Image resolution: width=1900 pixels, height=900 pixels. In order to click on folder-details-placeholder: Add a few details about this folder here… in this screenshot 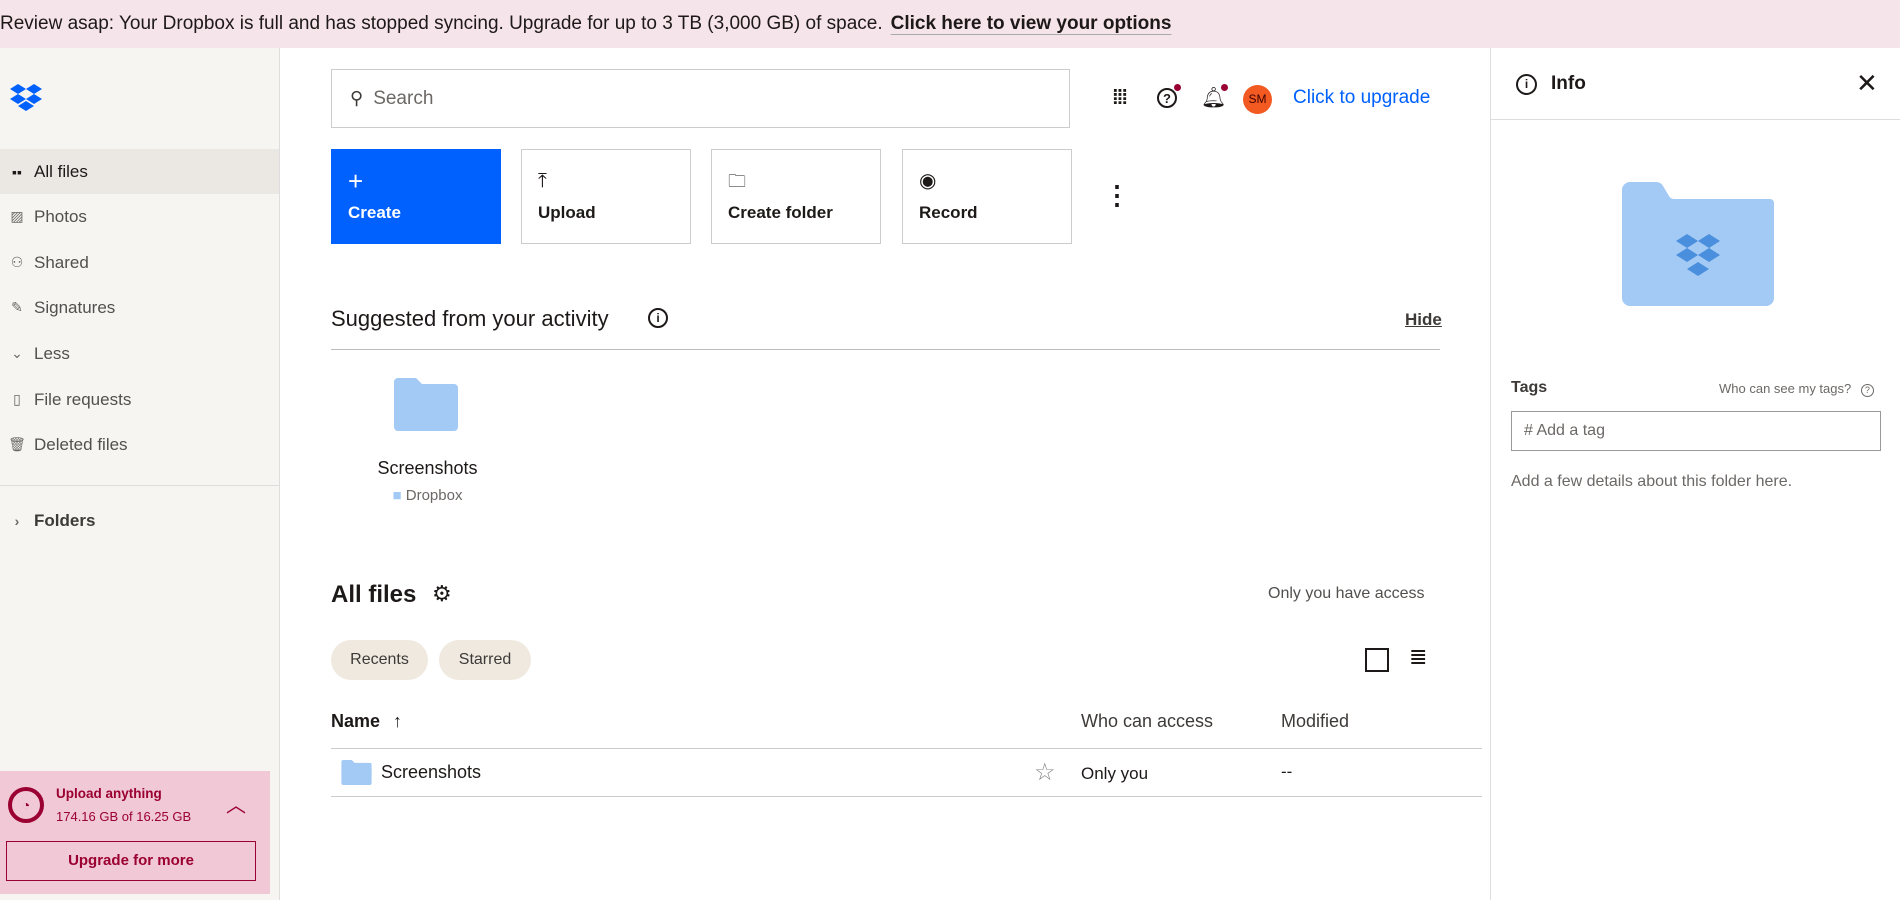, I will do `click(1651, 482)`.